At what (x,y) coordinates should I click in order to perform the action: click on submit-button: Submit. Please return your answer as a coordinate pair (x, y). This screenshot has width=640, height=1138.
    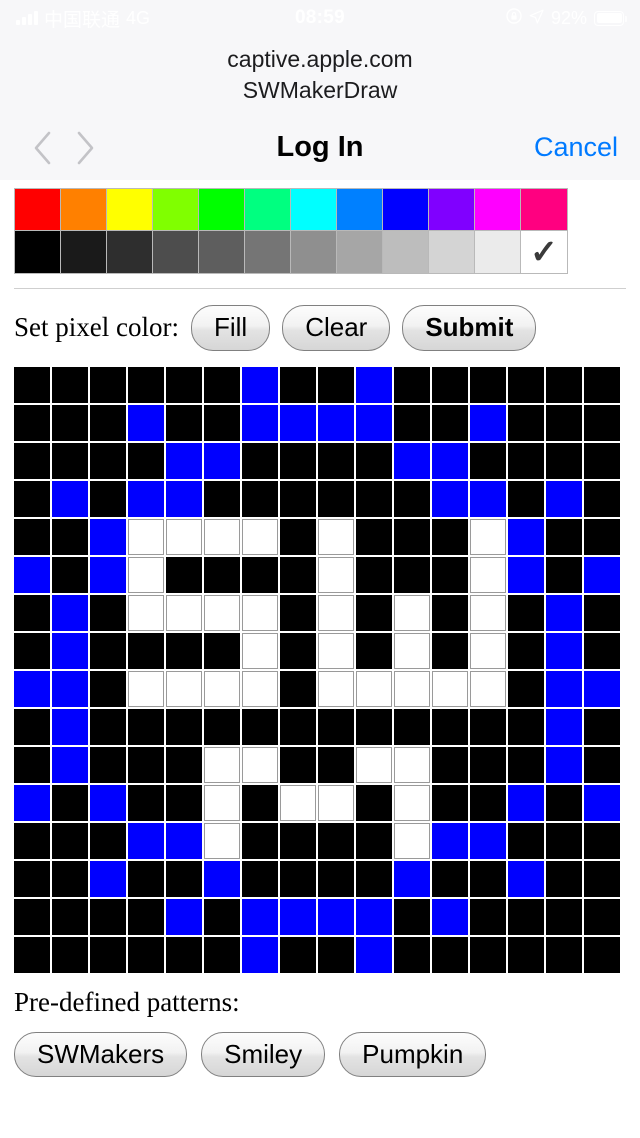
    Looking at the image, I should click on (469, 327).